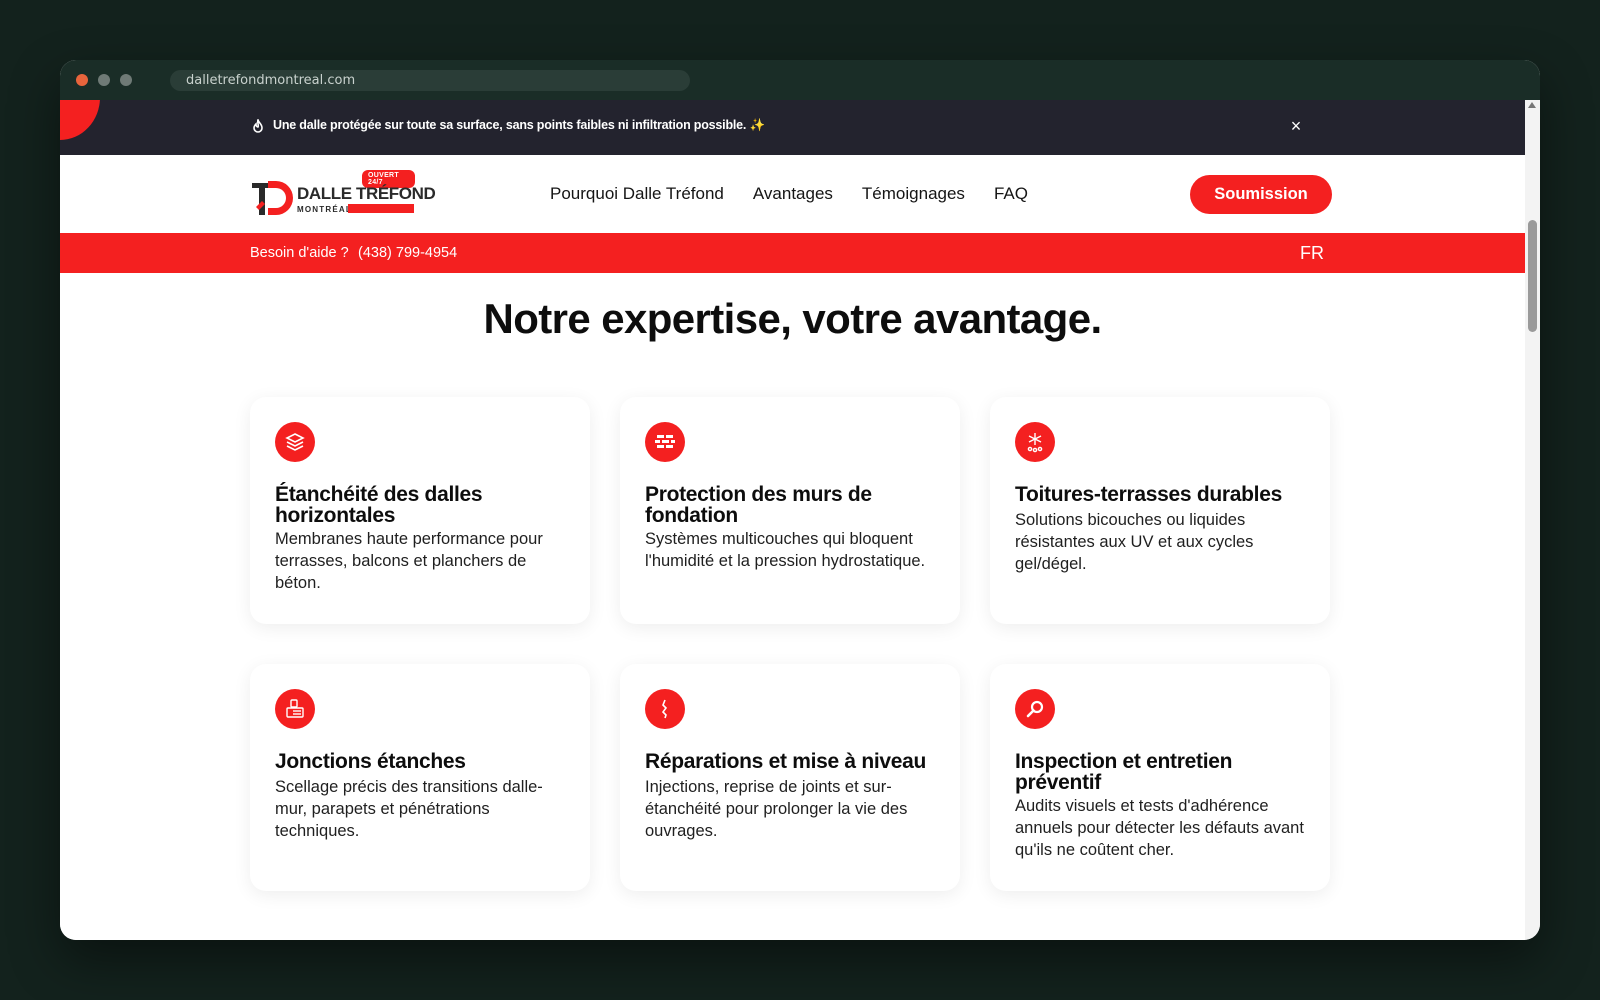  What do you see at coordinates (258, 126) in the screenshot?
I see `flame-icon` at bounding box center [258, 126].